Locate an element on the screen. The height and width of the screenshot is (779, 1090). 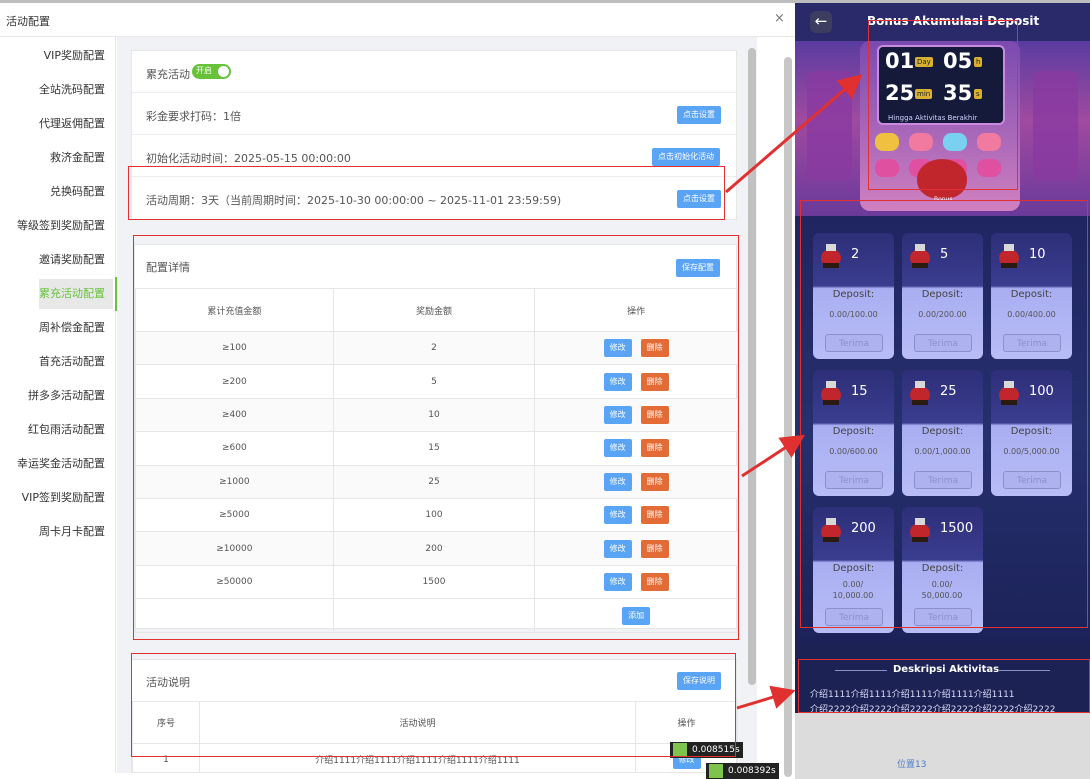
back-arrow-icon: ← is located at coordinates (821, 22).